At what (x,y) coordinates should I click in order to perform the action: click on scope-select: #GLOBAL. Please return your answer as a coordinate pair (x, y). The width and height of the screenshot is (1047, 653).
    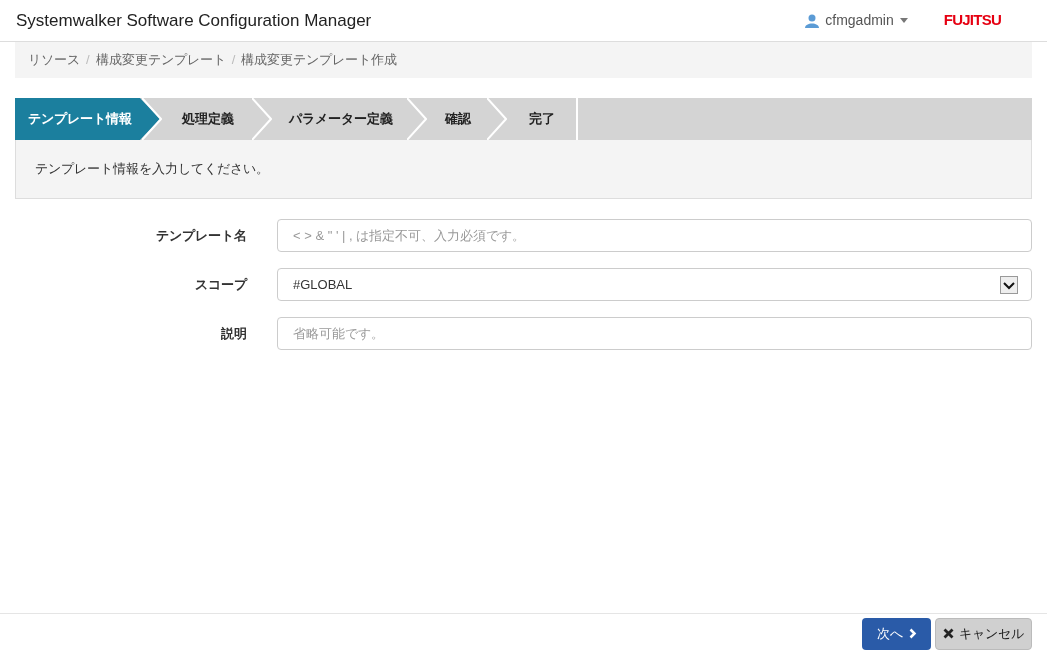
    Looking at the image, I should click on (654, 284).